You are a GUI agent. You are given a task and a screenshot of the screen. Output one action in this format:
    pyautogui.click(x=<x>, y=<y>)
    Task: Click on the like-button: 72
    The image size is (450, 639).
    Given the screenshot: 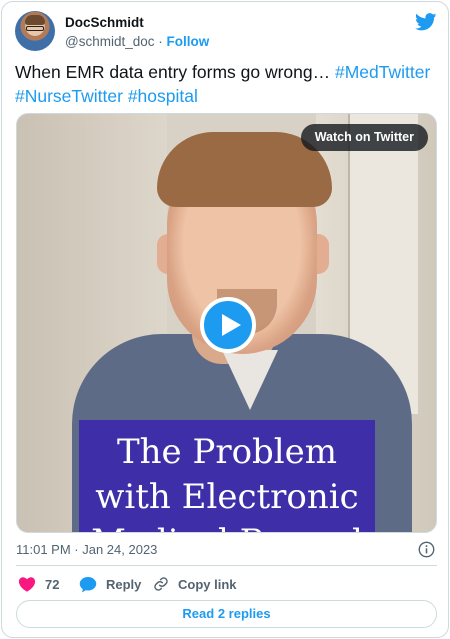 What is the action you would take?
    pyautogui.click(x=38, y=584)
    